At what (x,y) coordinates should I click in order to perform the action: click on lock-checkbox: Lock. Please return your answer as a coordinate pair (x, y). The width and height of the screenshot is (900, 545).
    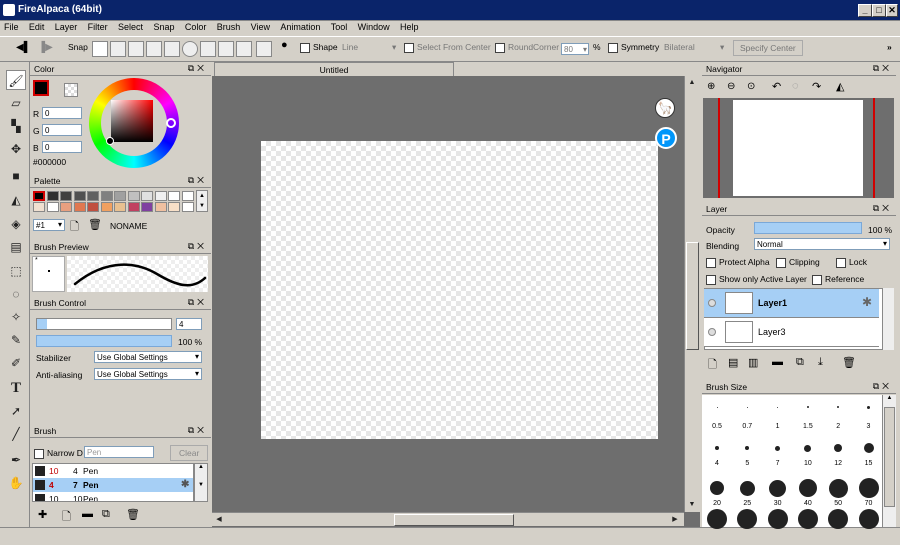
    Looking at the image, I should click on (851, 262).